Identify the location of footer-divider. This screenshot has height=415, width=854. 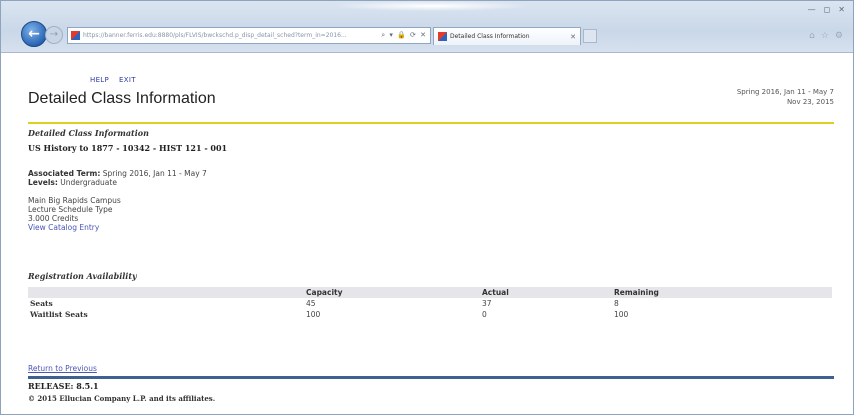
(431, 377).